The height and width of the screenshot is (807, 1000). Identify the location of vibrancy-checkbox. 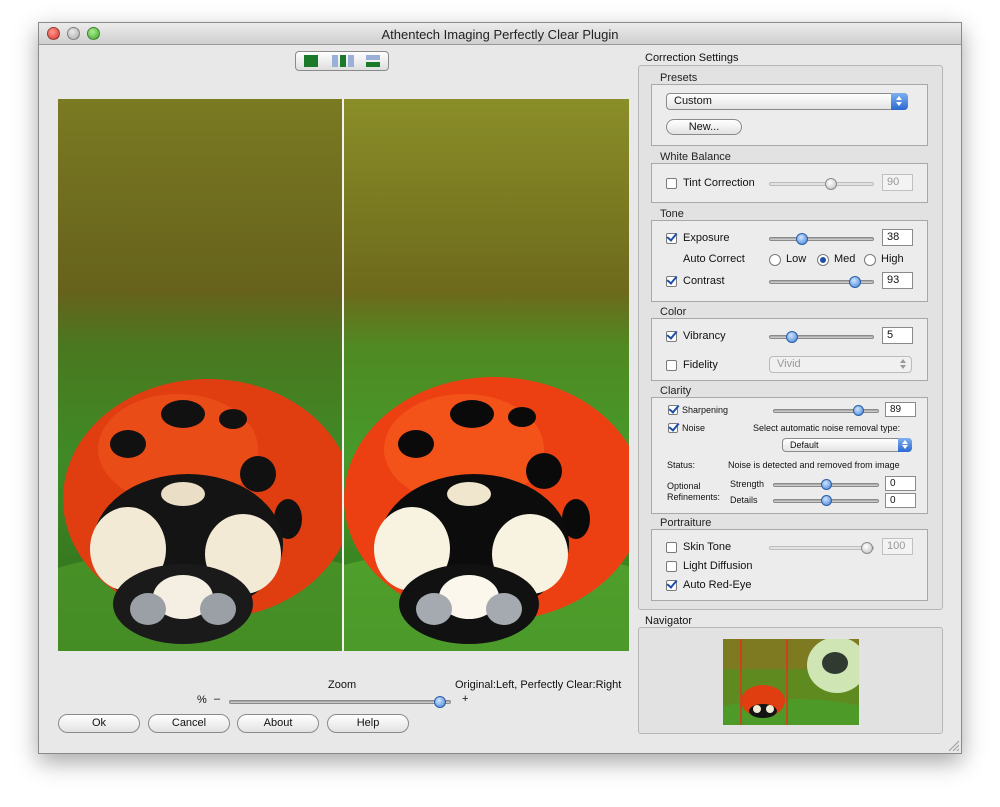
(671, 336).